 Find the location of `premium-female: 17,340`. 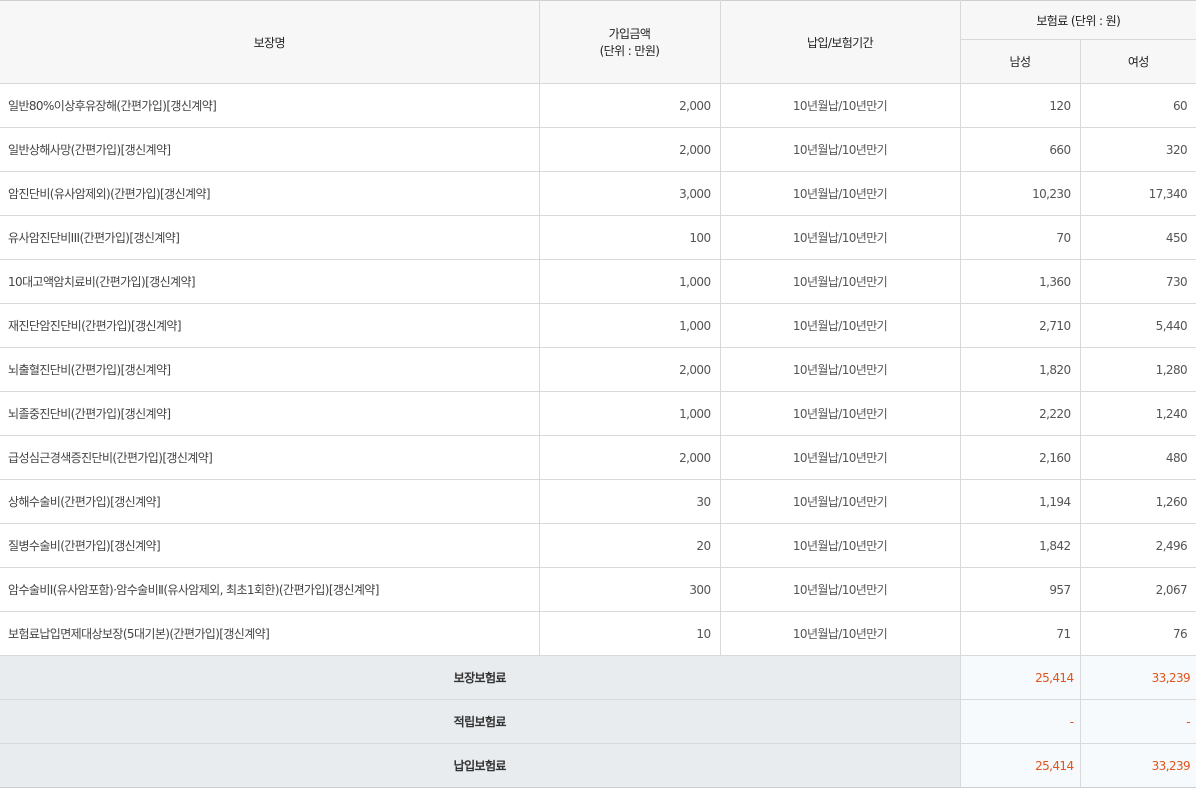

premium-female: 17,340 is located at coordinates (1137, 193).